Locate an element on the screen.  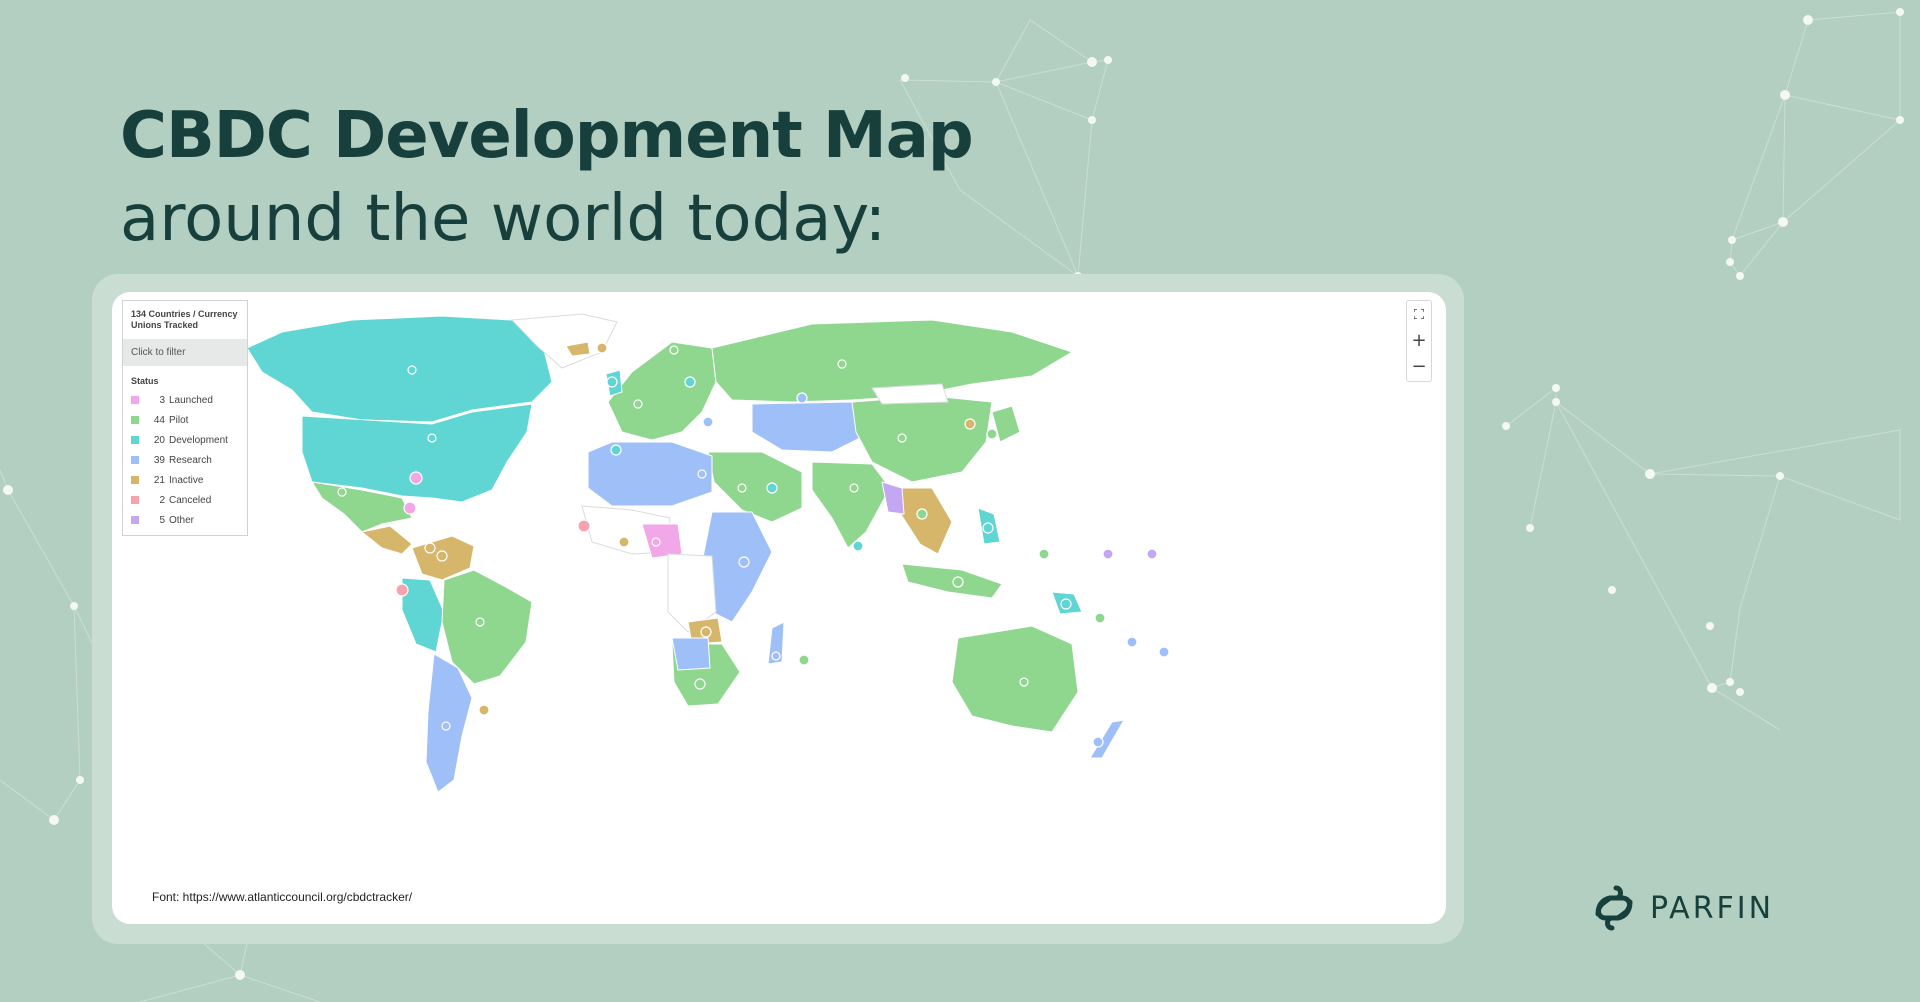
marker-ecuador is located at coordinates (402, 590).